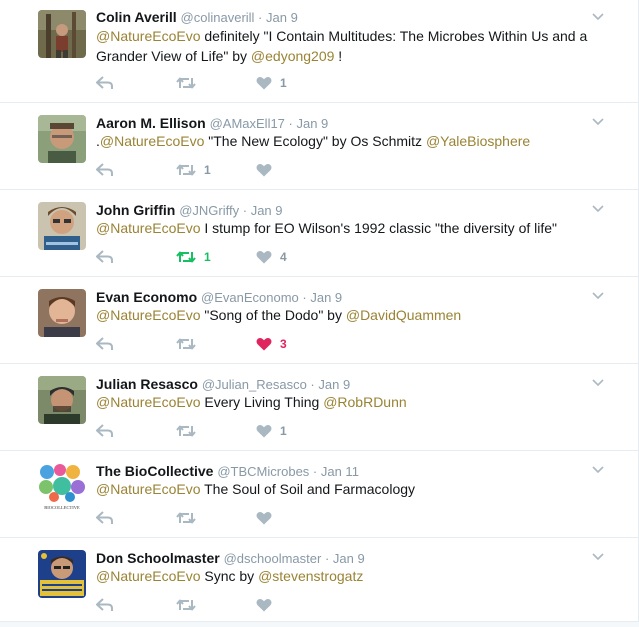 This screenshot has height=627, width=639. What do you see at coordinates (340, 471) in the screenshot?
I see `timestamp: Jan 11` at bounding box center [340, 471].